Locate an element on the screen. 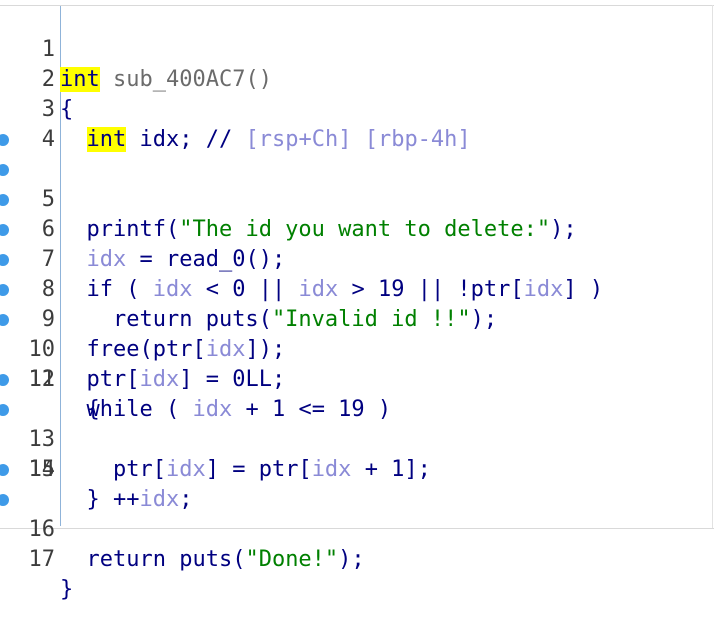 The width and height of the screenshot is (714, 635). punct: ); is located at coordinates (351, 559).